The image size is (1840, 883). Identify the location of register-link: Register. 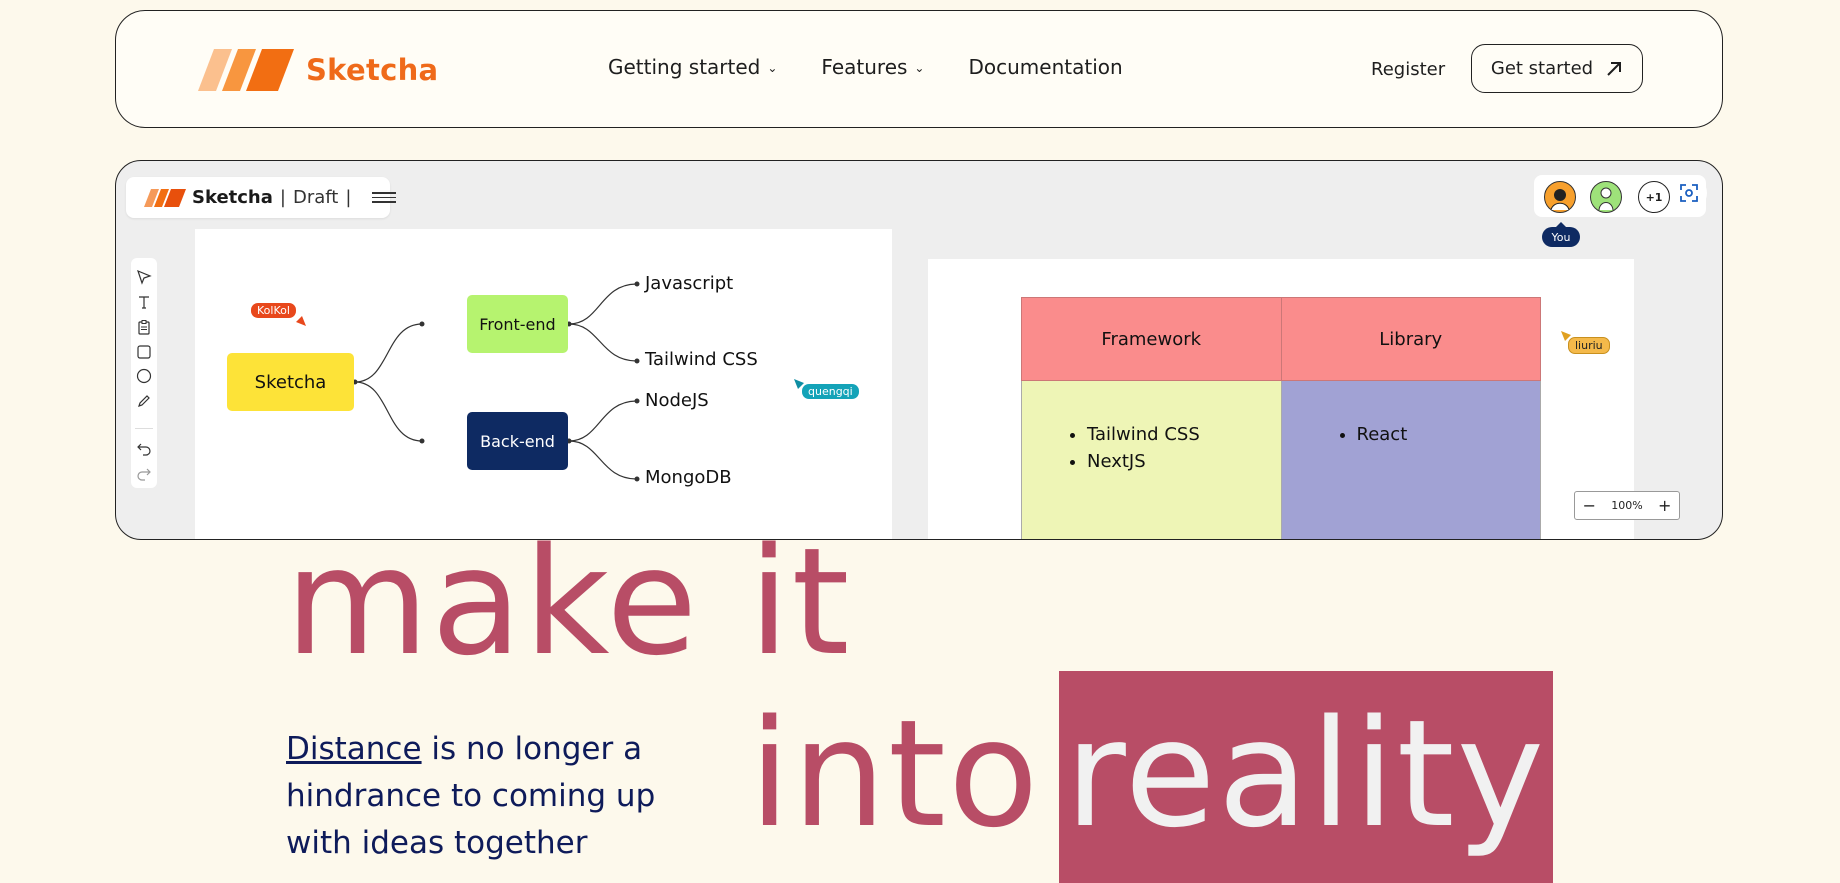
(1408, 69).